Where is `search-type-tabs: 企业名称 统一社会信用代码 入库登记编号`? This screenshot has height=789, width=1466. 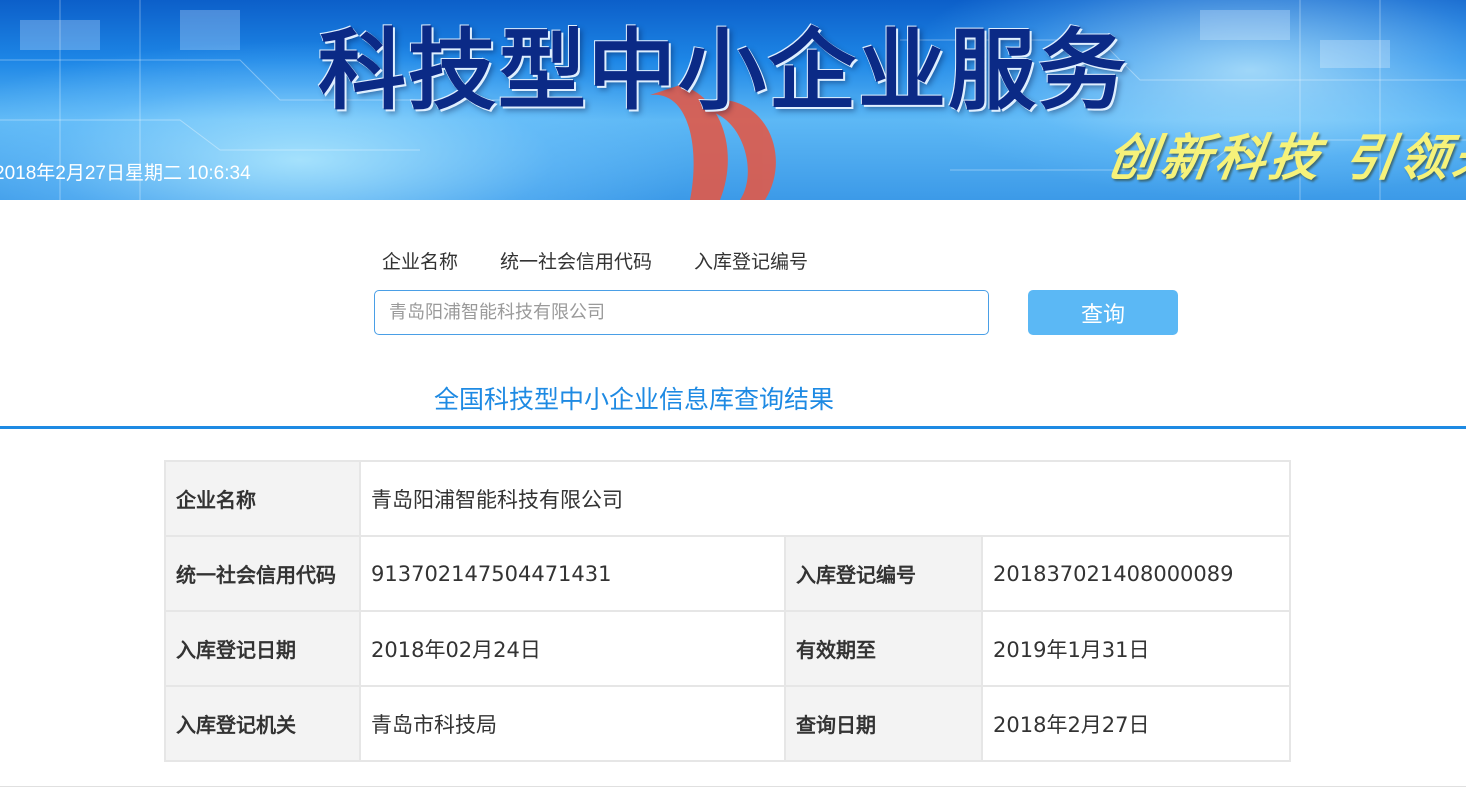 search-type-tabs: 企业名称 统一社会信用代码 入库登记编号 is located at coordinates (616, 262).